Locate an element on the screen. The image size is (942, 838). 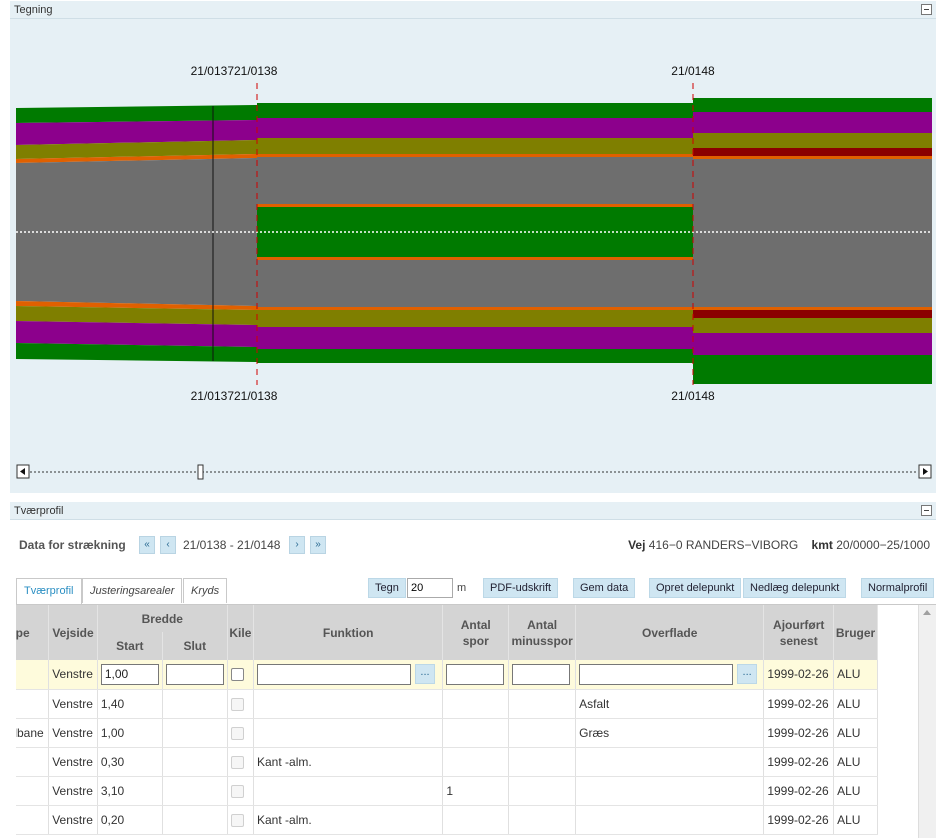
first-strek-button: « is located at coordinates (147, 545).